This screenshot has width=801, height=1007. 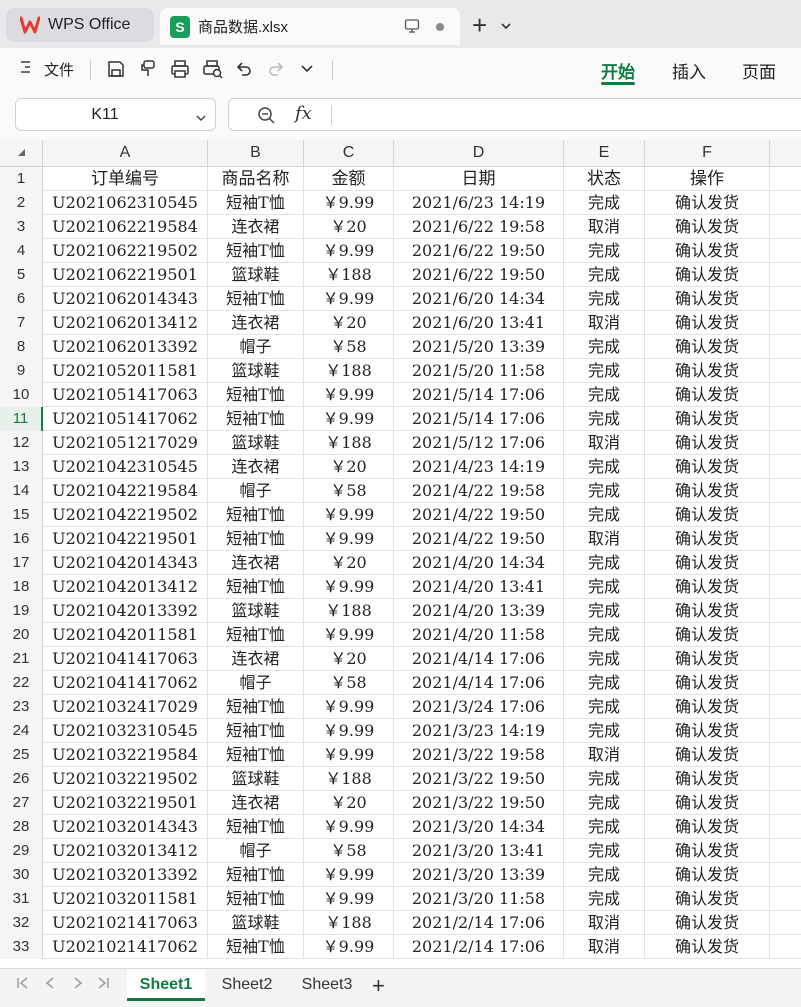 What do you see at coordinates (247, 985) in the screenshot?
I see `sheet-tab-sheet2: Sheet2` at bounding box center [247, 985].